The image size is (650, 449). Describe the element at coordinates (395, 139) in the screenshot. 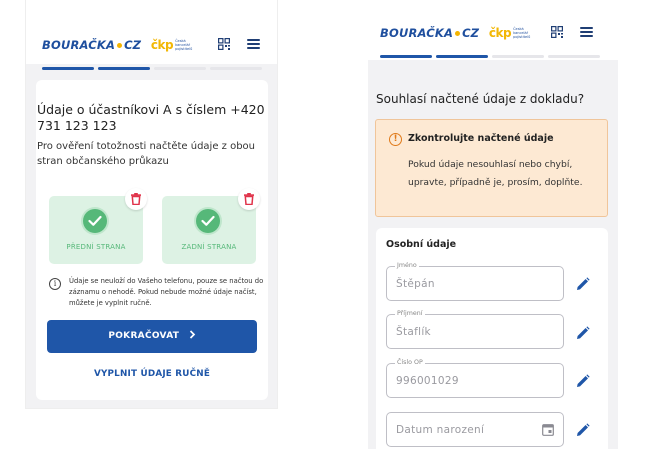

I see `warning-icon: !` at that location.